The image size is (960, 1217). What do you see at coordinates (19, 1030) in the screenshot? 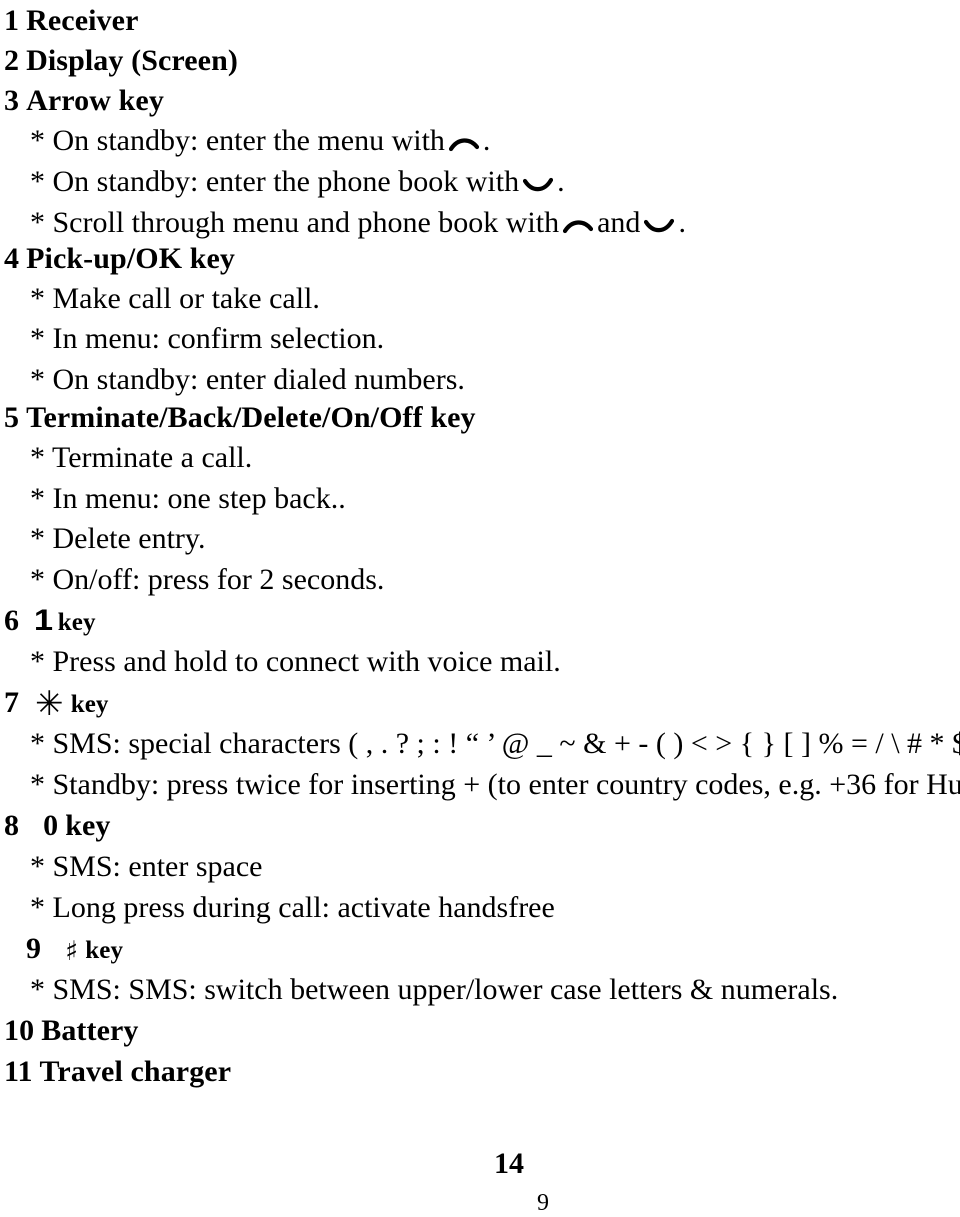
I see `section-number-10: 10` at bounding box center [19, 1030].